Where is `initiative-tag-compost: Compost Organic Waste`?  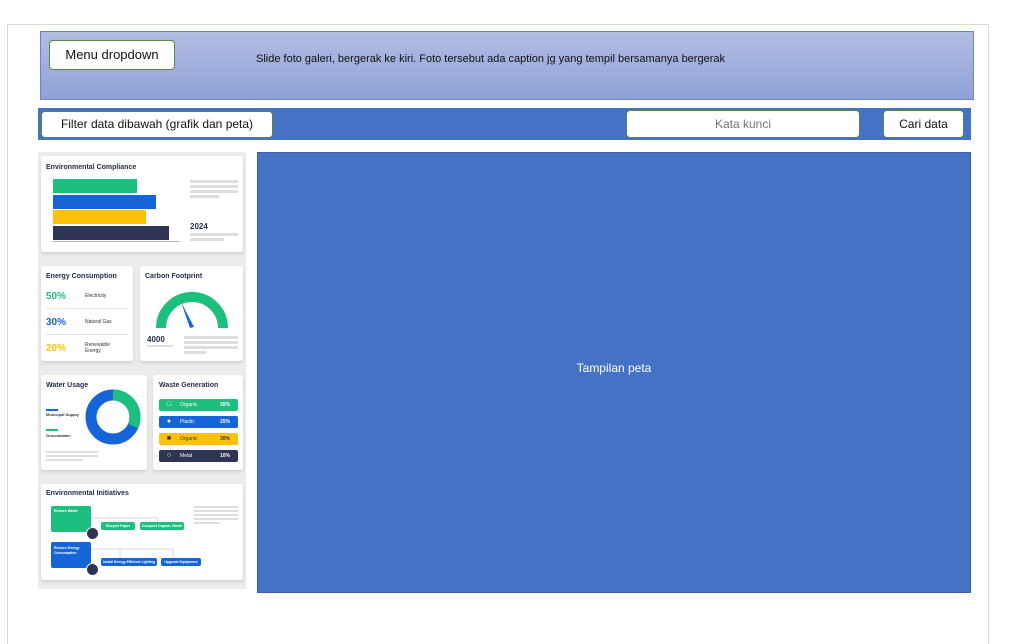 initiative-tag-compost: Compost Organic Waste is located at coordinates (162, 526).